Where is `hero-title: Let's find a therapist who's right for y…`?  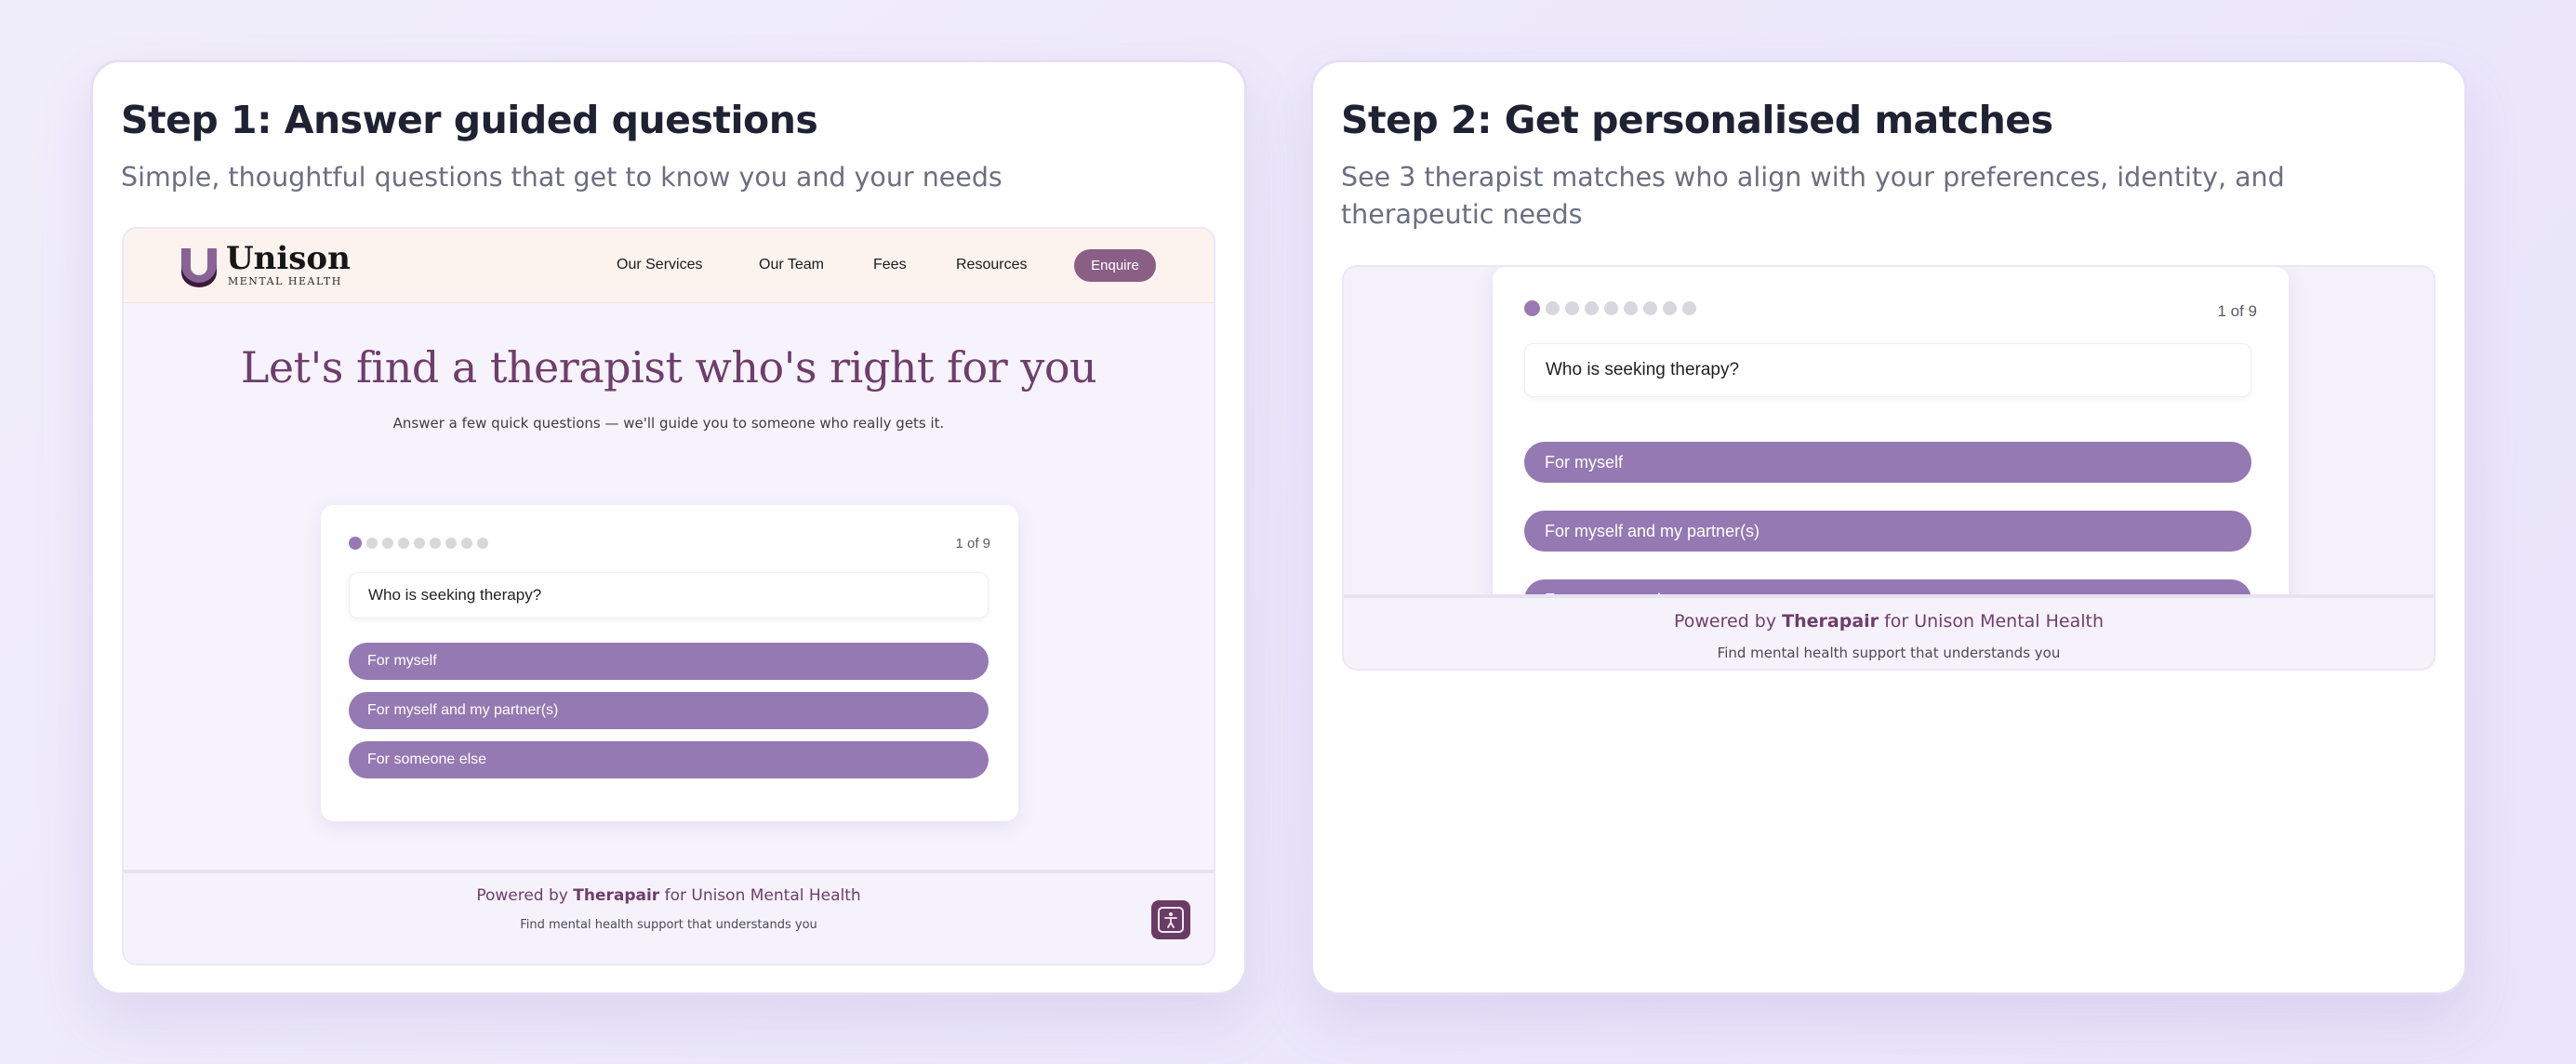
hero-title: Let's find a therapist who's right for y… is located at coordinates (668, 367).